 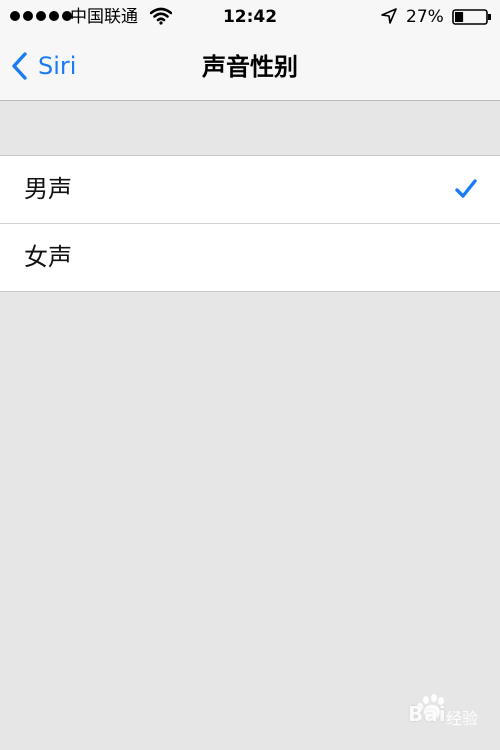 What do you see at coordinates (466, 188) in the screenshot?
I see `checkmark-icon` at bounding box center [466, 188].